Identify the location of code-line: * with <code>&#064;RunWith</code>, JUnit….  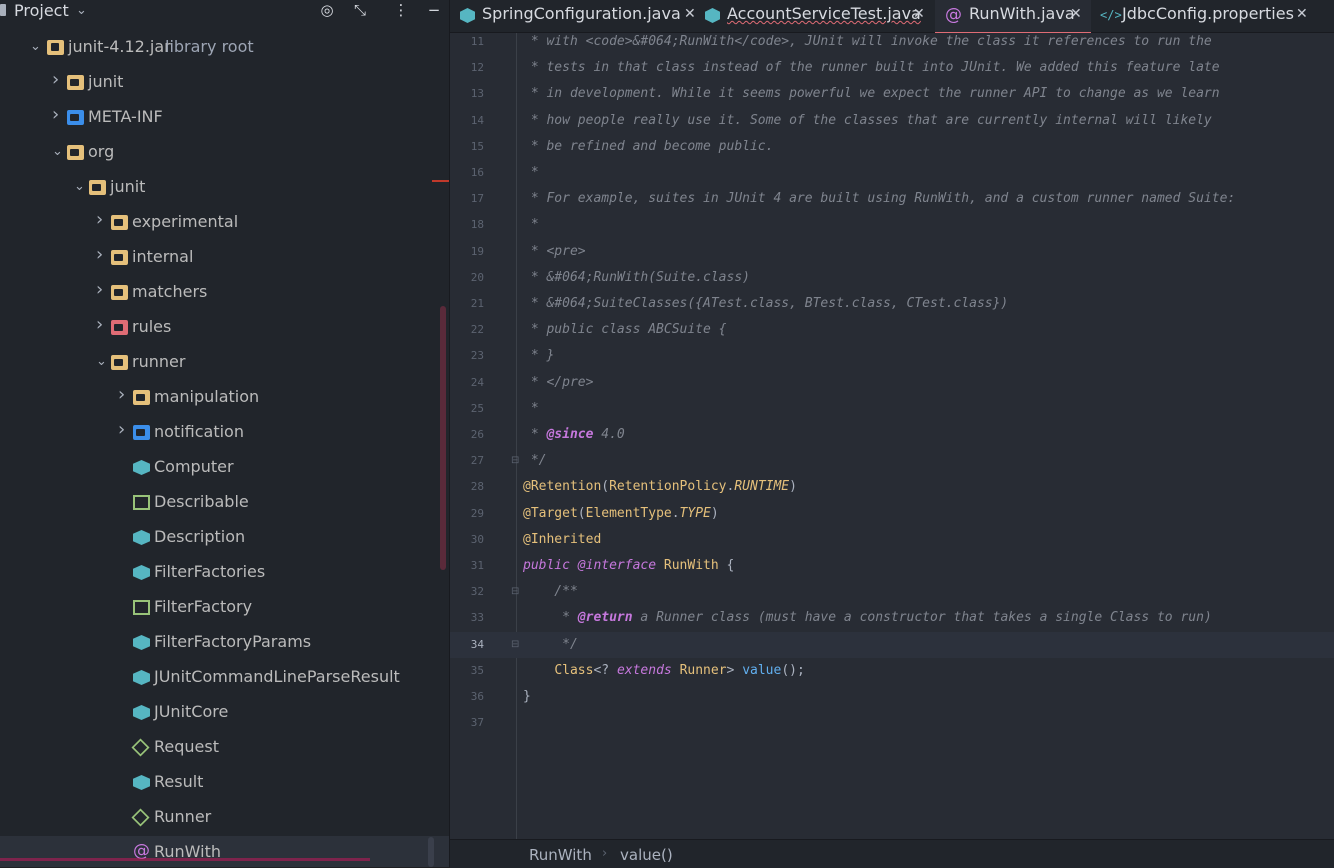
(867, 42).